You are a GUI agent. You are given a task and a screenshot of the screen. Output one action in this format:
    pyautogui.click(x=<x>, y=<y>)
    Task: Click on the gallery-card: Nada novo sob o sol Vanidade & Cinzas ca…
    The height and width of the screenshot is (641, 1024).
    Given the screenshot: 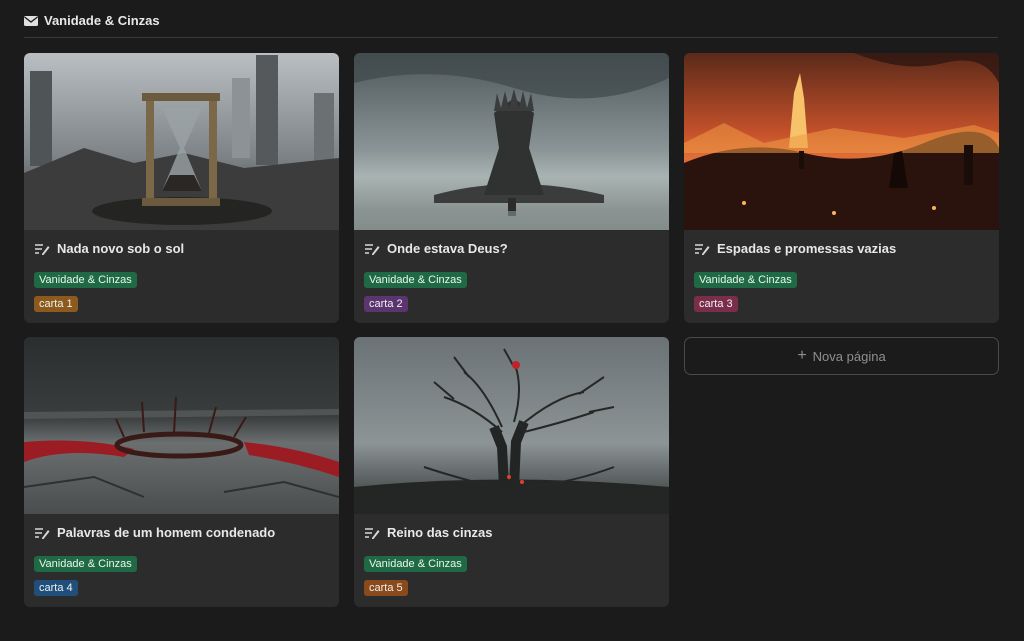 What is the action you would take?
    pyautogui.click(x=181, y=188)
    